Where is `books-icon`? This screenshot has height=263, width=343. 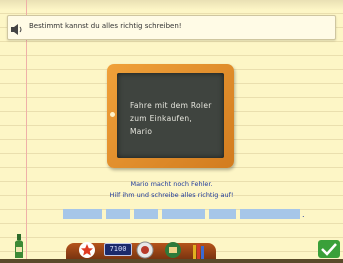 books-icon is located at coordinates (200, 253).